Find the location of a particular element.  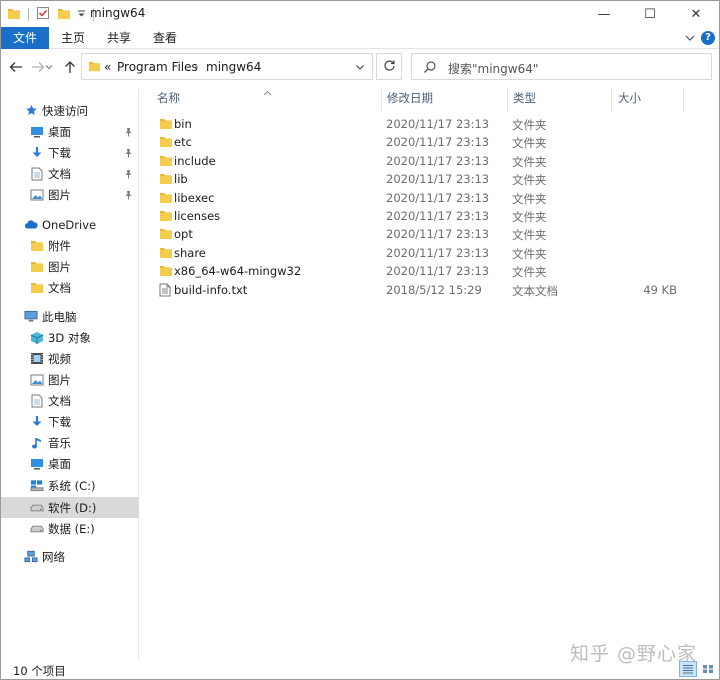

file-row: licenses 2020/11/17 23:13 文件夹 is located at coordinates (420, 216).